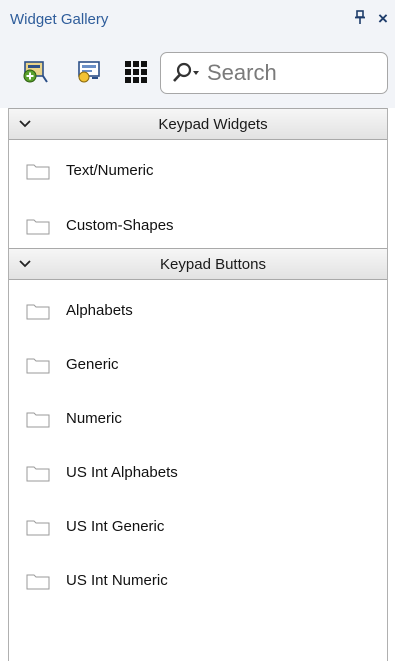 The width and height of the screenshot is (395, 661). I want to click on list-item-numeric: Numeric, so click(198, 418).